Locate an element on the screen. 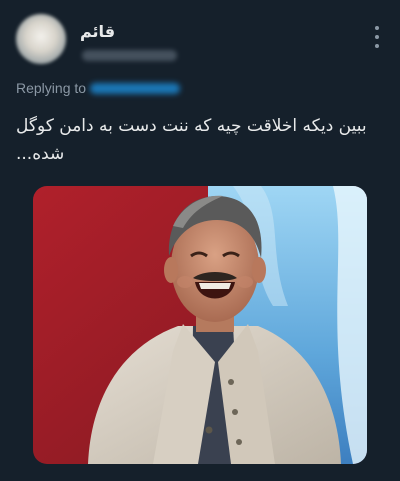 This screenshot has height=481, width=400. more-vertical-icon is located at coordinates (377, 37).